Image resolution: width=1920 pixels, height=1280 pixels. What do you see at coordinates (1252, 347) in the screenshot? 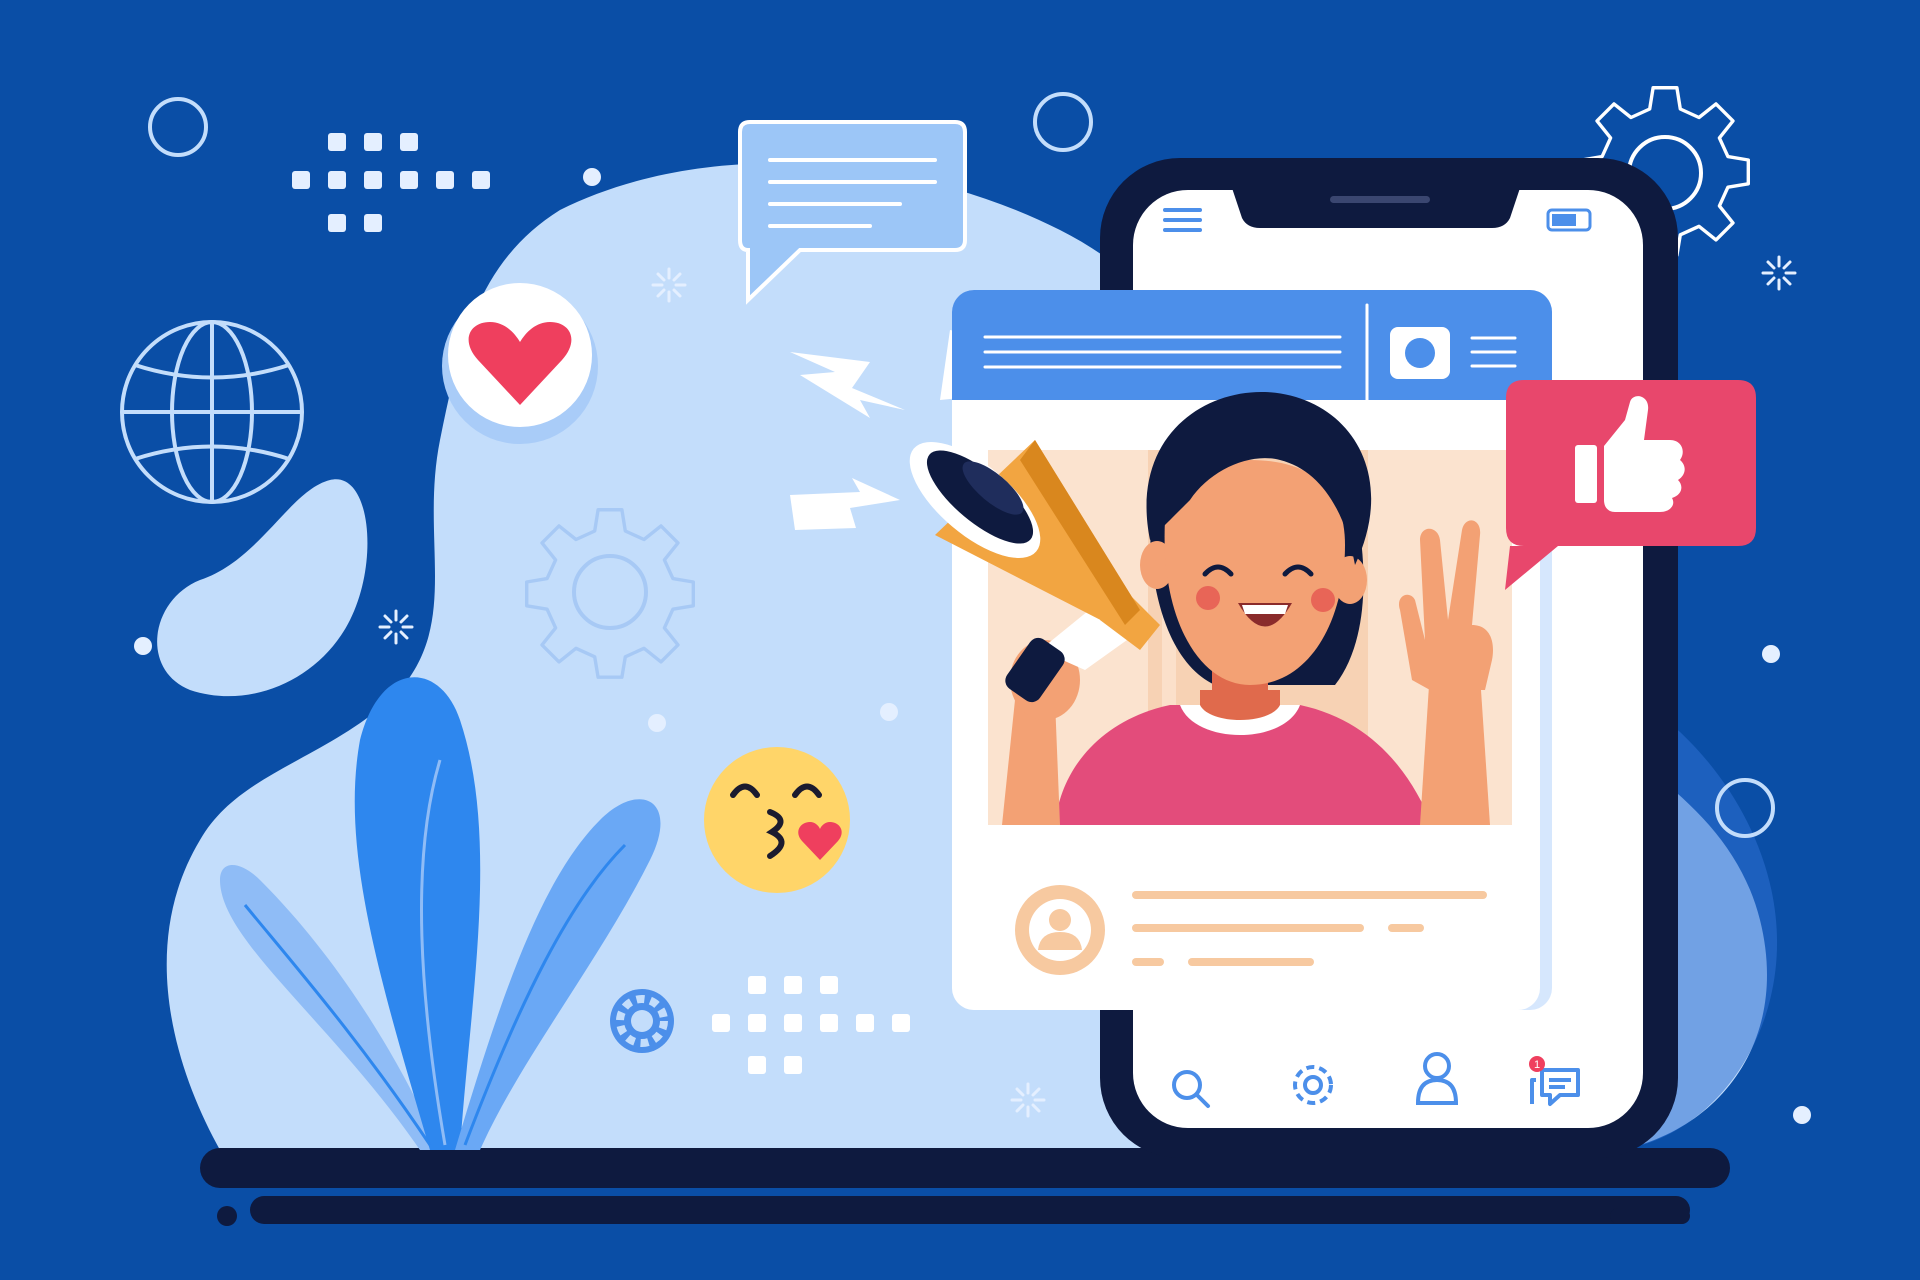
I see `post-banner` at bounding box center [1252, 347].